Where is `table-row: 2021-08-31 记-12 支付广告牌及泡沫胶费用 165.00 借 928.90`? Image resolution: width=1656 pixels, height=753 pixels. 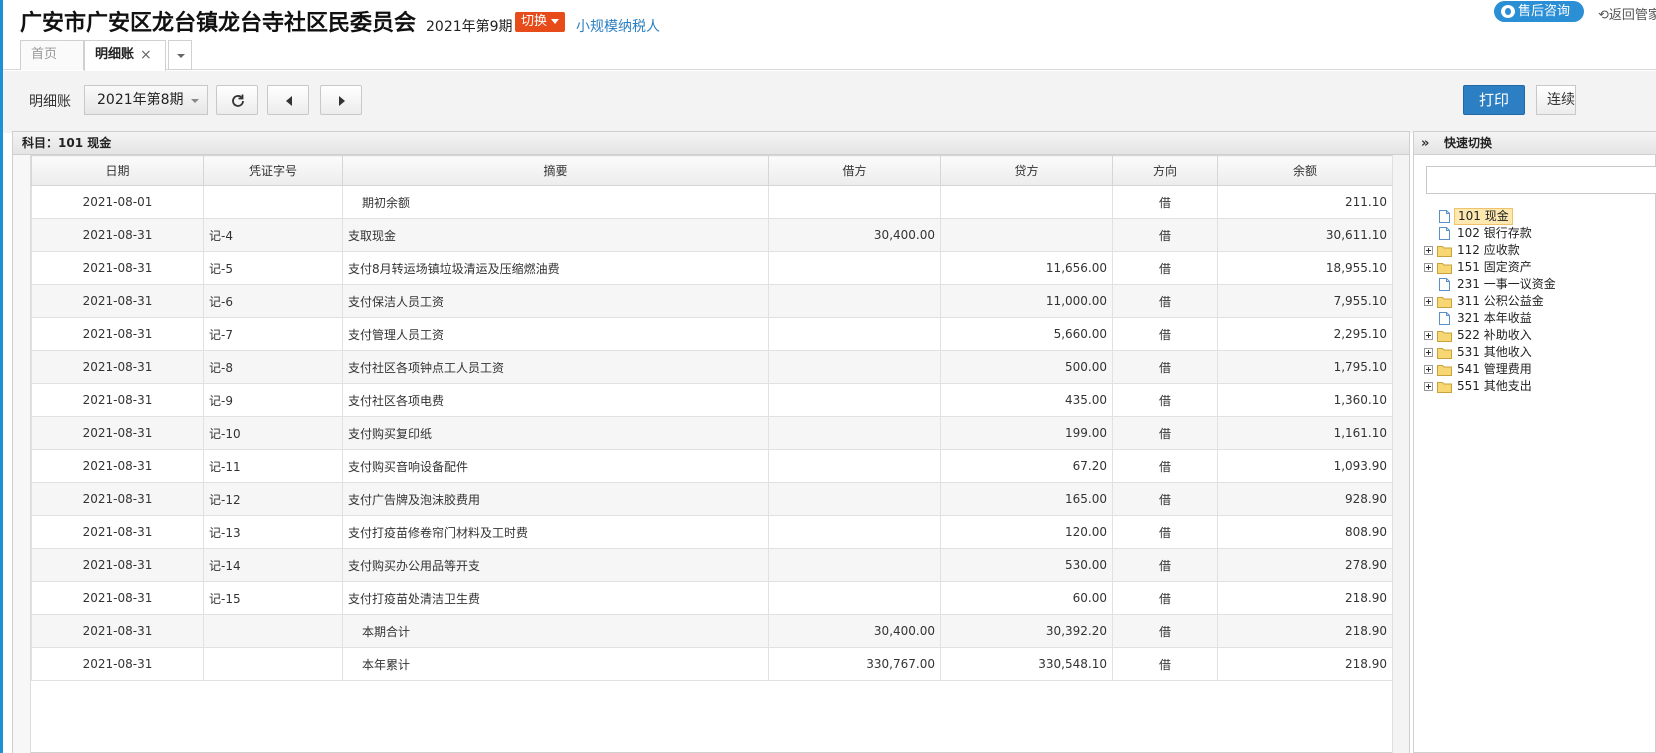
table-row: 2021-08-31 记-12 支付广告牌及泡沫胶费用 165.00 借 928.90 is located at coordinates (712, 499).